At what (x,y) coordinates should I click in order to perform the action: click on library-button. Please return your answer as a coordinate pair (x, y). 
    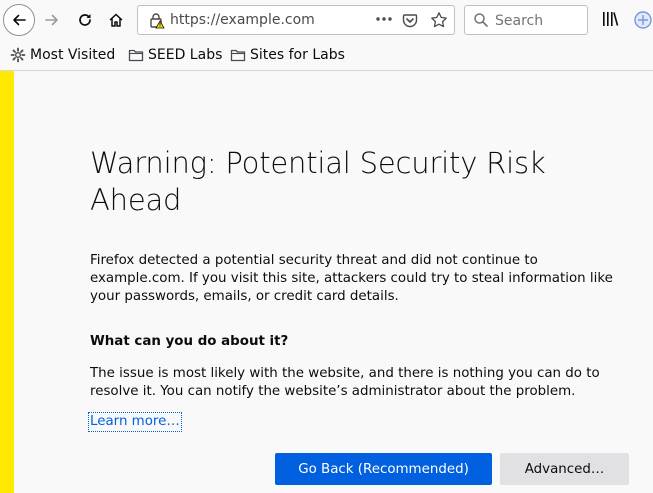
    Looking at the image, I should click on (610, 21).